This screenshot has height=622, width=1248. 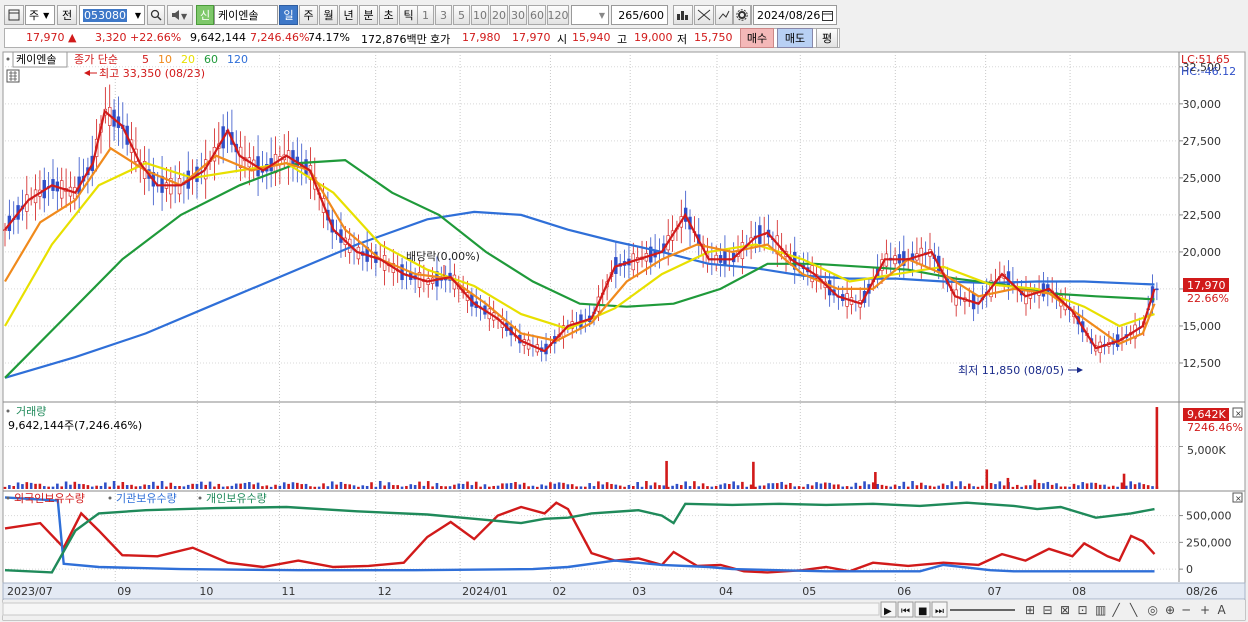 I want to click on draw-button, so click(x=724, y=15).